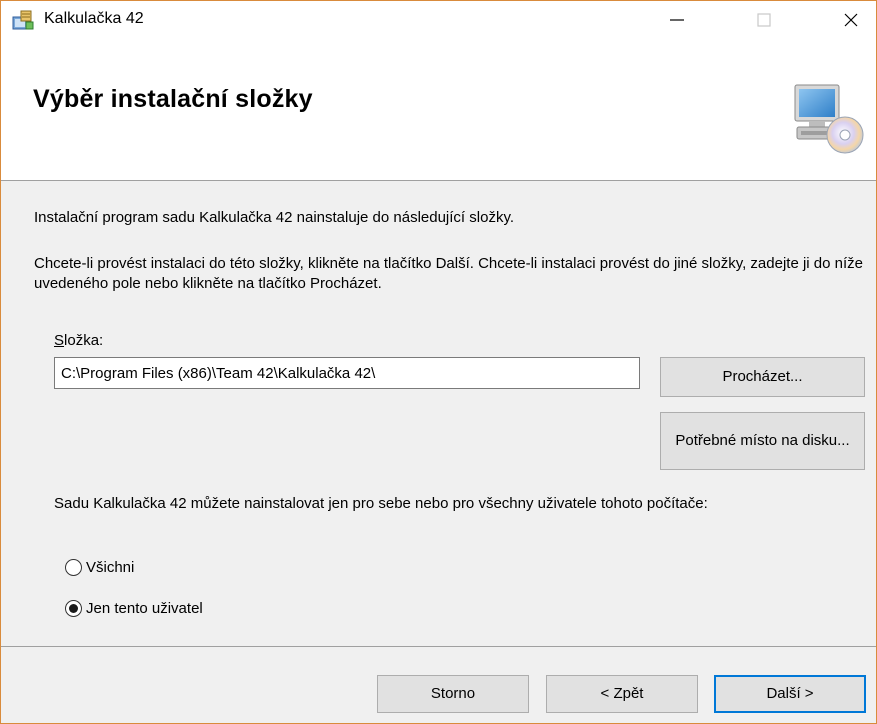 This screenshot has width=877, height=724. What do you see at coordinates (23, 20) in the screenshot?
I see `installer-icon` at bounding box center [23, 20].